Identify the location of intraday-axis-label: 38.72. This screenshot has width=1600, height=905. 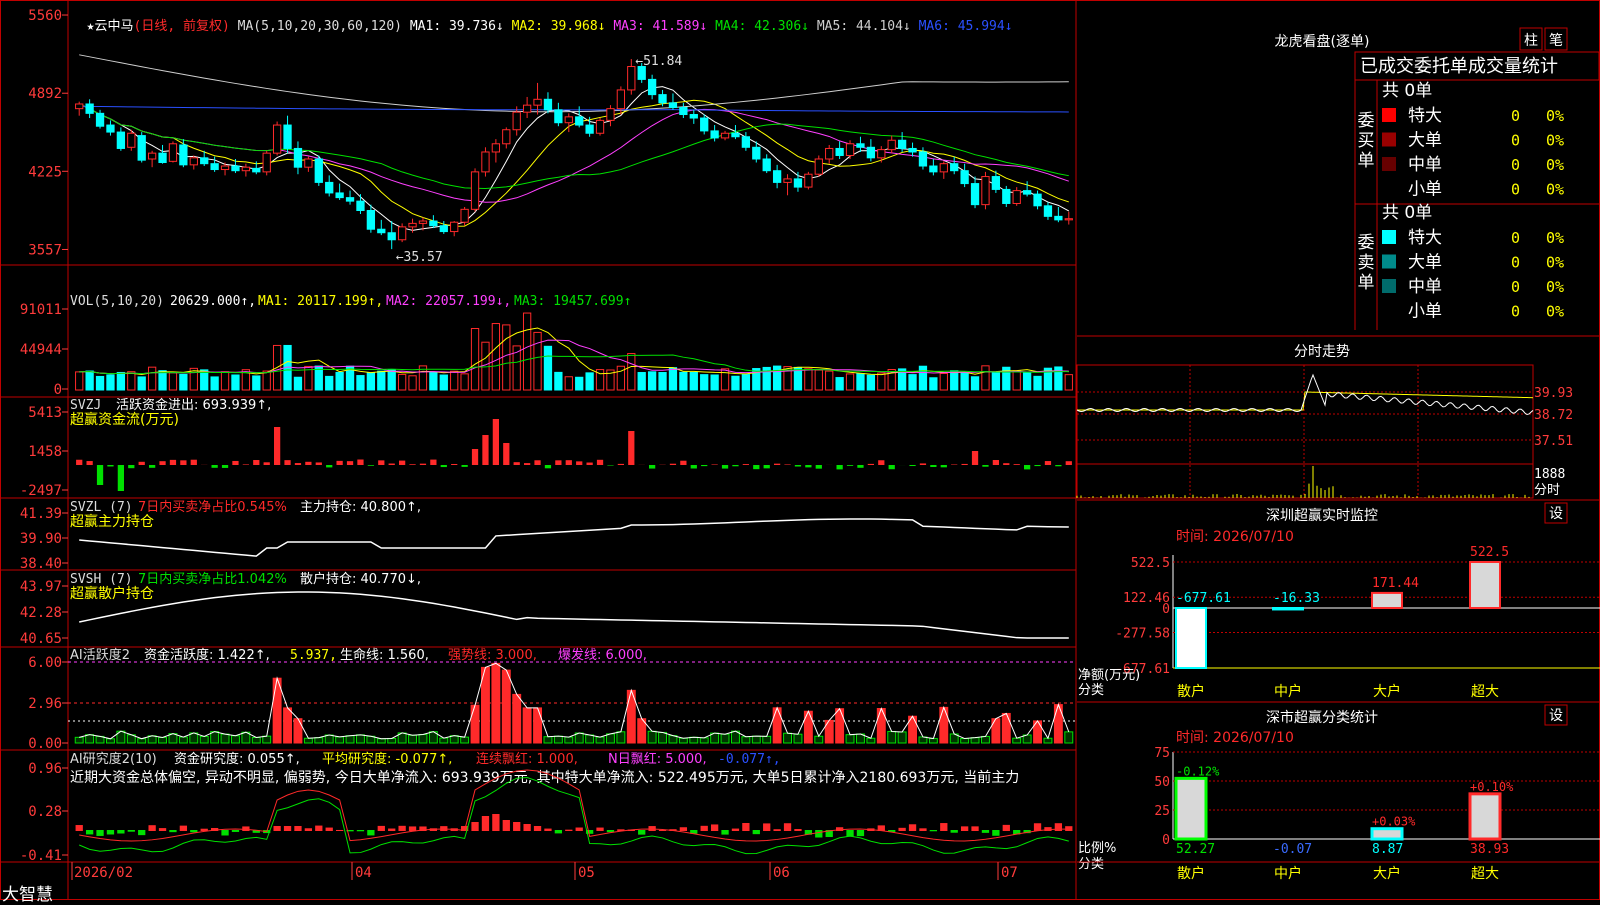
(1553, 415).